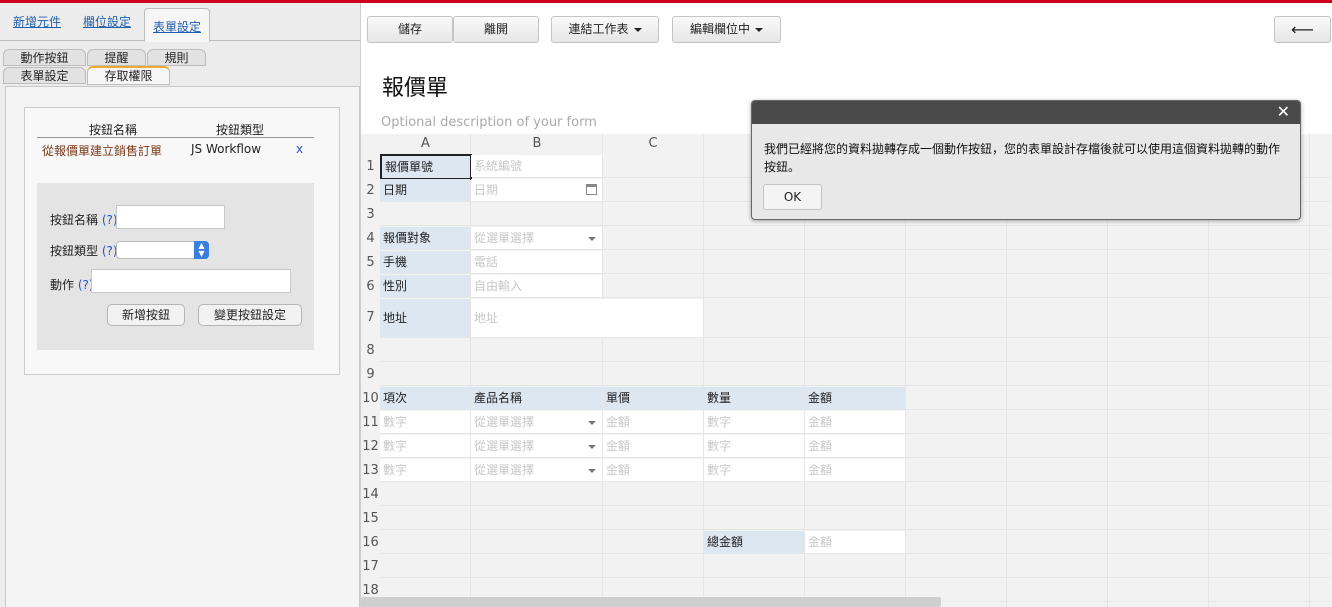 This screenshot has height=607, width=1332. Describe the element at coordinates (587, 318) in the screenshot. I see `cell-address-field: 地址` at that location.